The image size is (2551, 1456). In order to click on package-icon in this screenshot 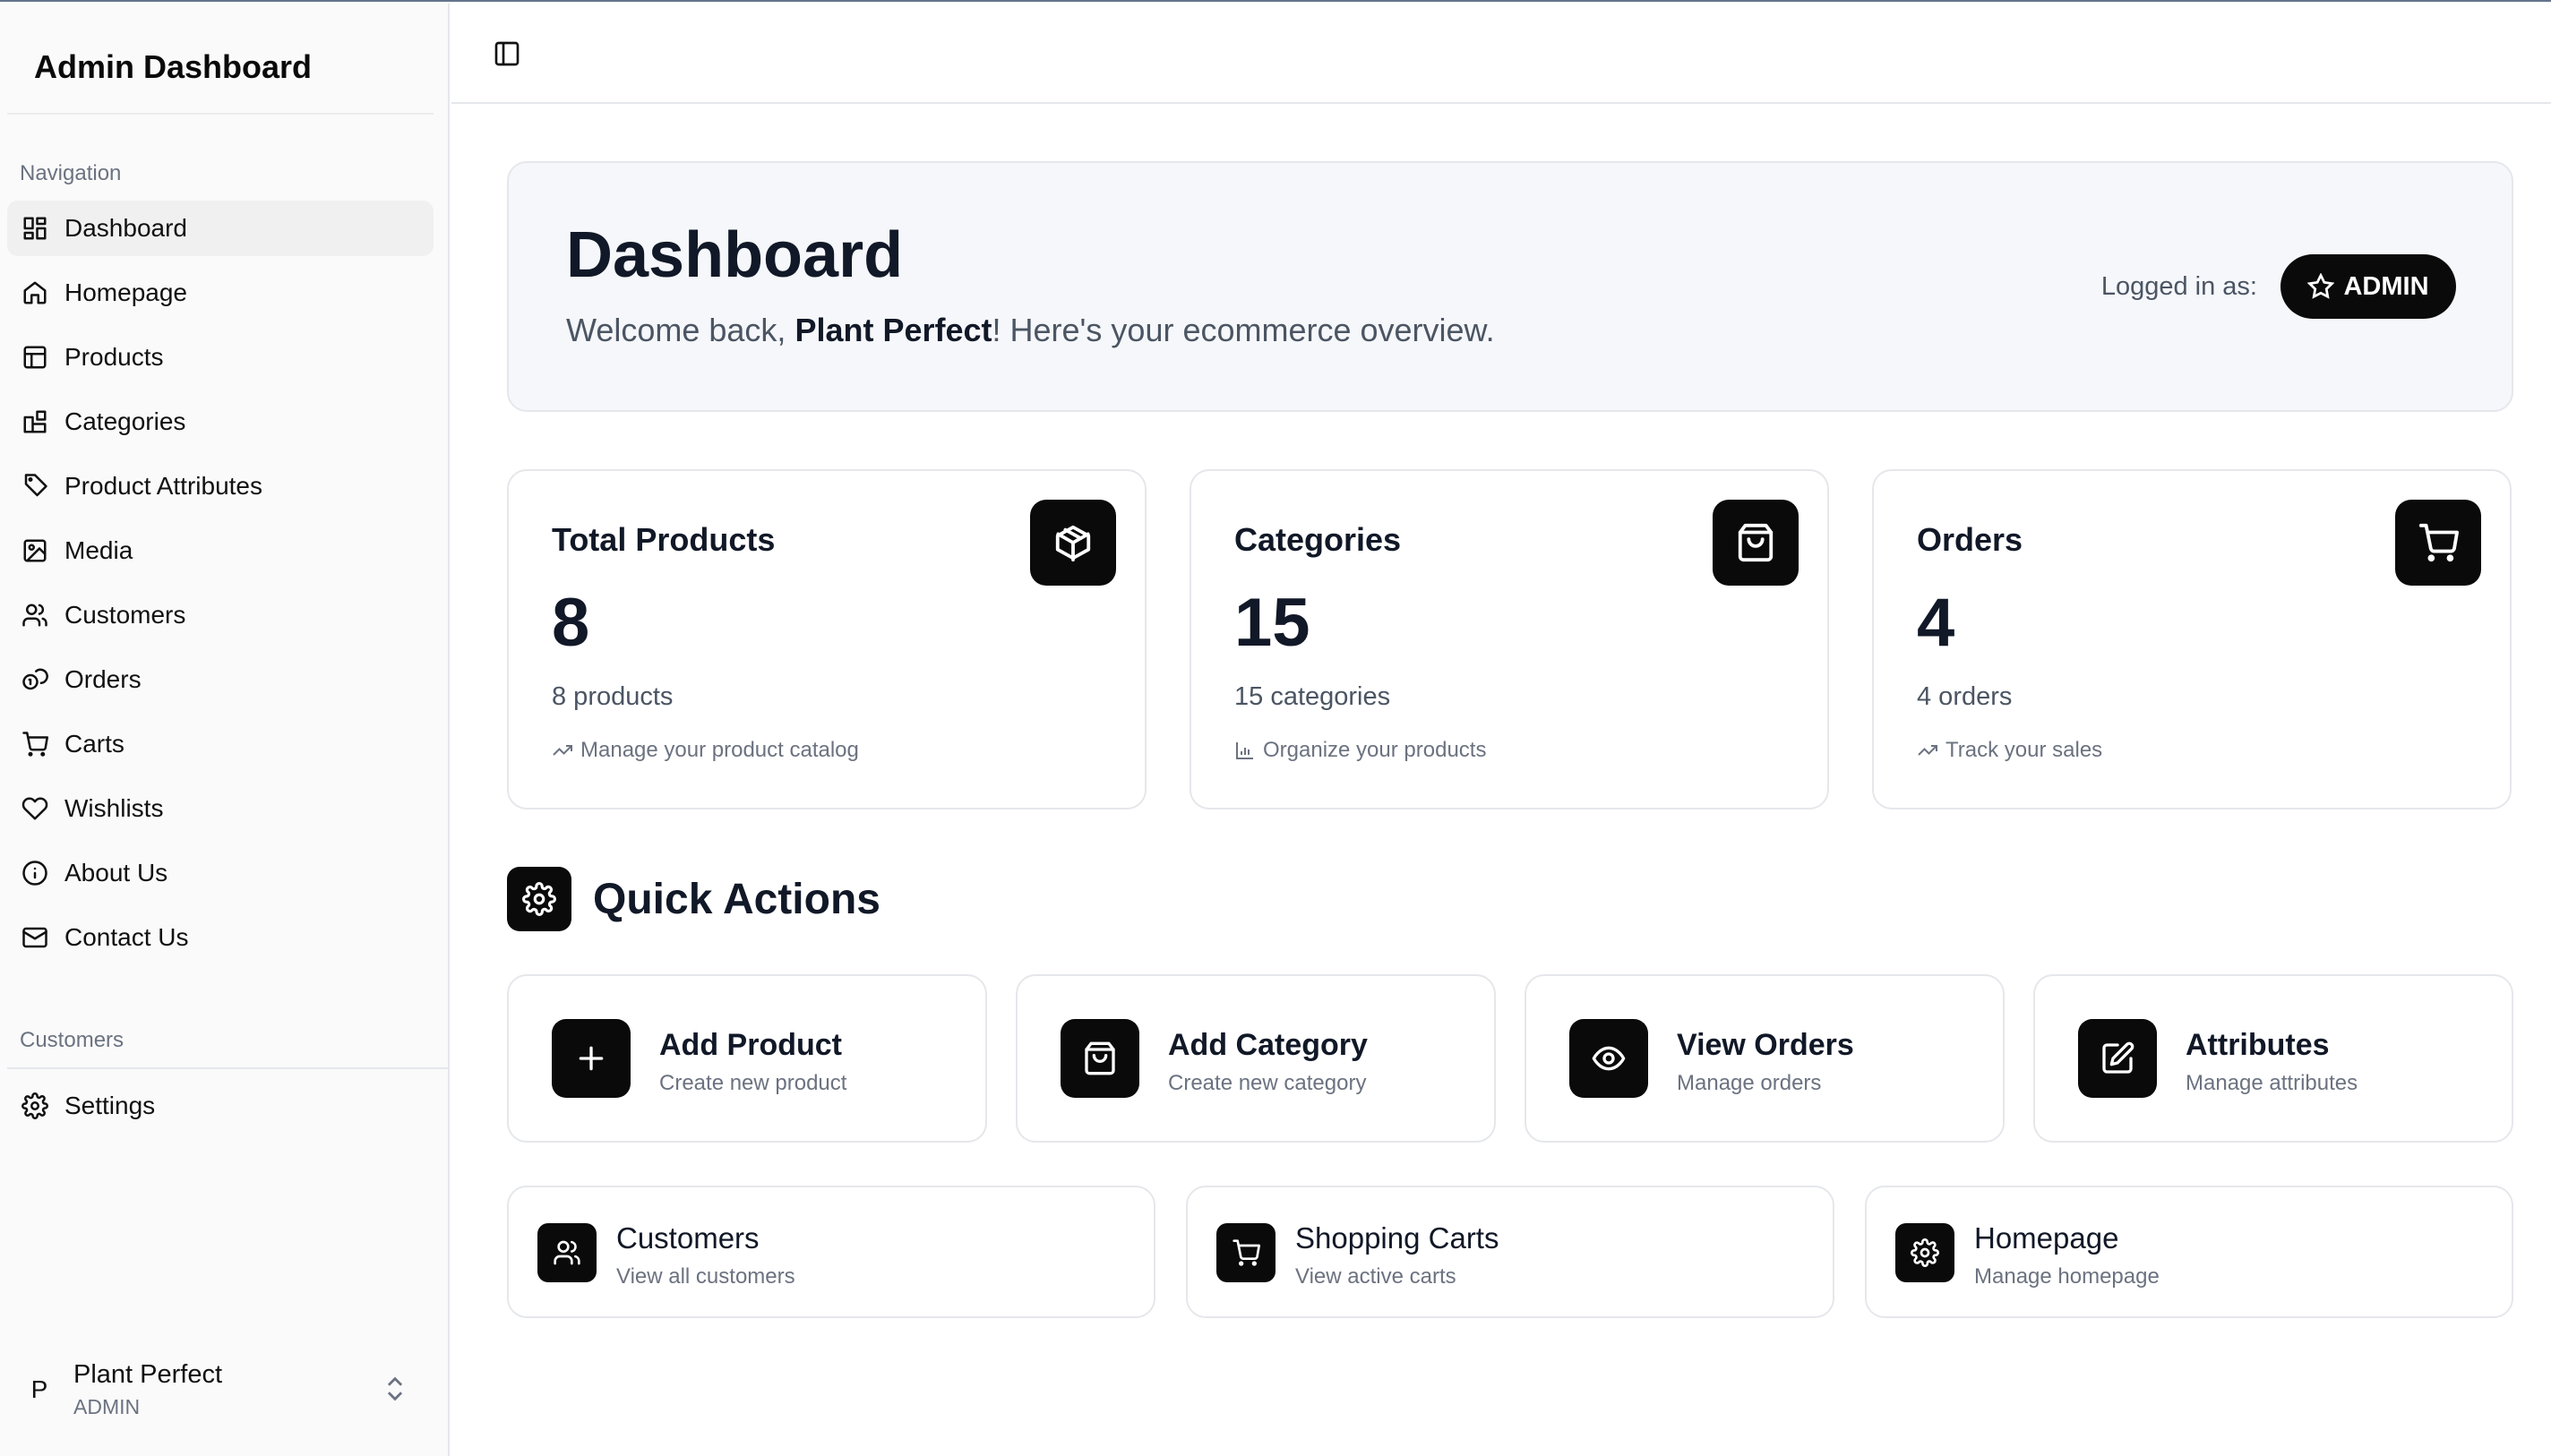, I will do `click(1073, 543)`.